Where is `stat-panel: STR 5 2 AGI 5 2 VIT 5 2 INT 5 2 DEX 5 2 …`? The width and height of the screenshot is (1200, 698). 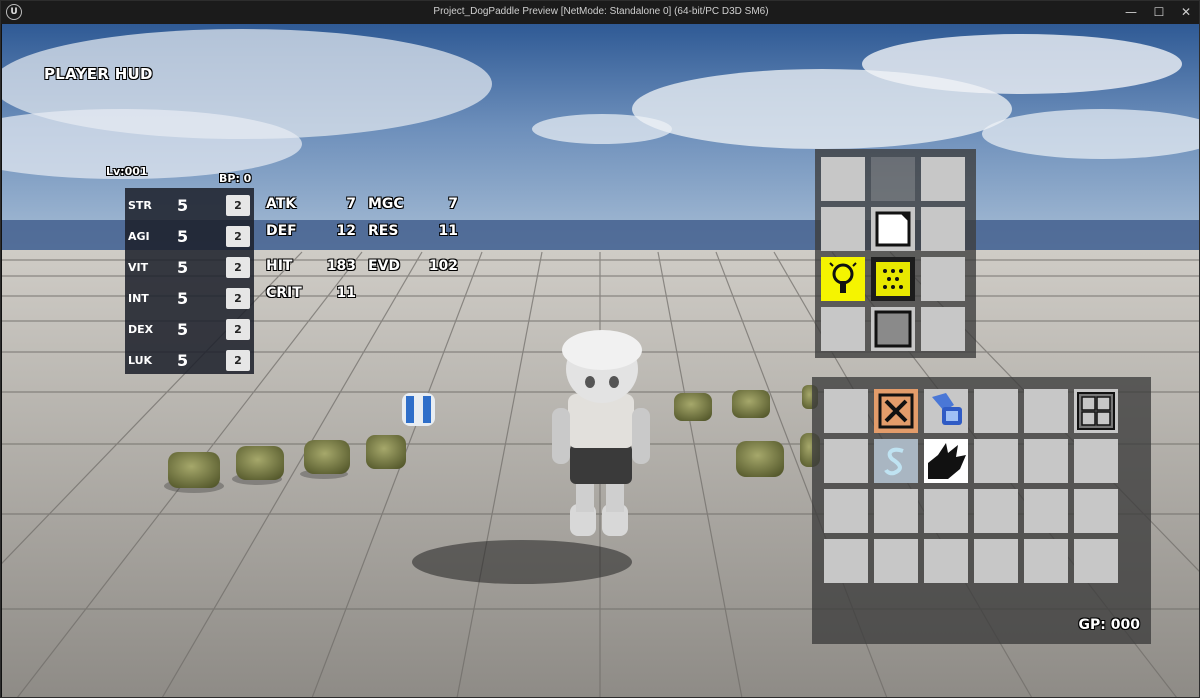 stat-panel: STR 5 2 AGI 5 2 VIT 5 2 INT 5 2 DEX 5 2 … is located at coordinates (189, 281).